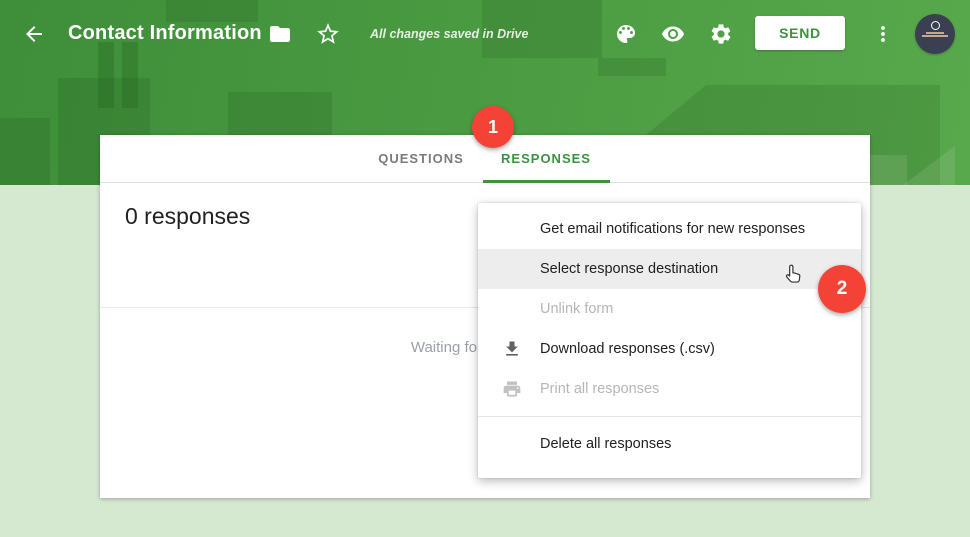 The image size is (970, 537). I want to click on menu-item-download-responses: Download responses (.csv), so click(669, 349).